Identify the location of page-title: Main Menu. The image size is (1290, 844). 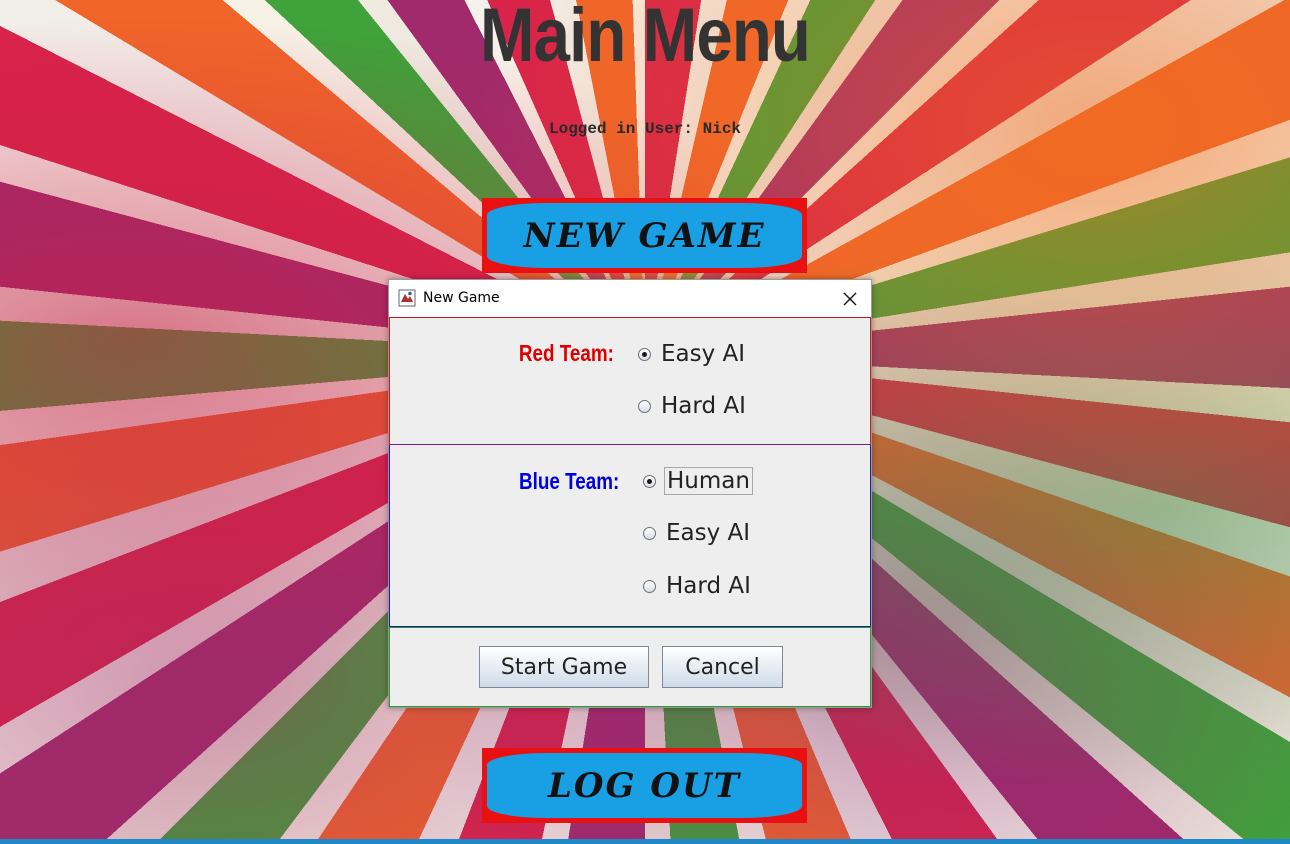
(645, 39).